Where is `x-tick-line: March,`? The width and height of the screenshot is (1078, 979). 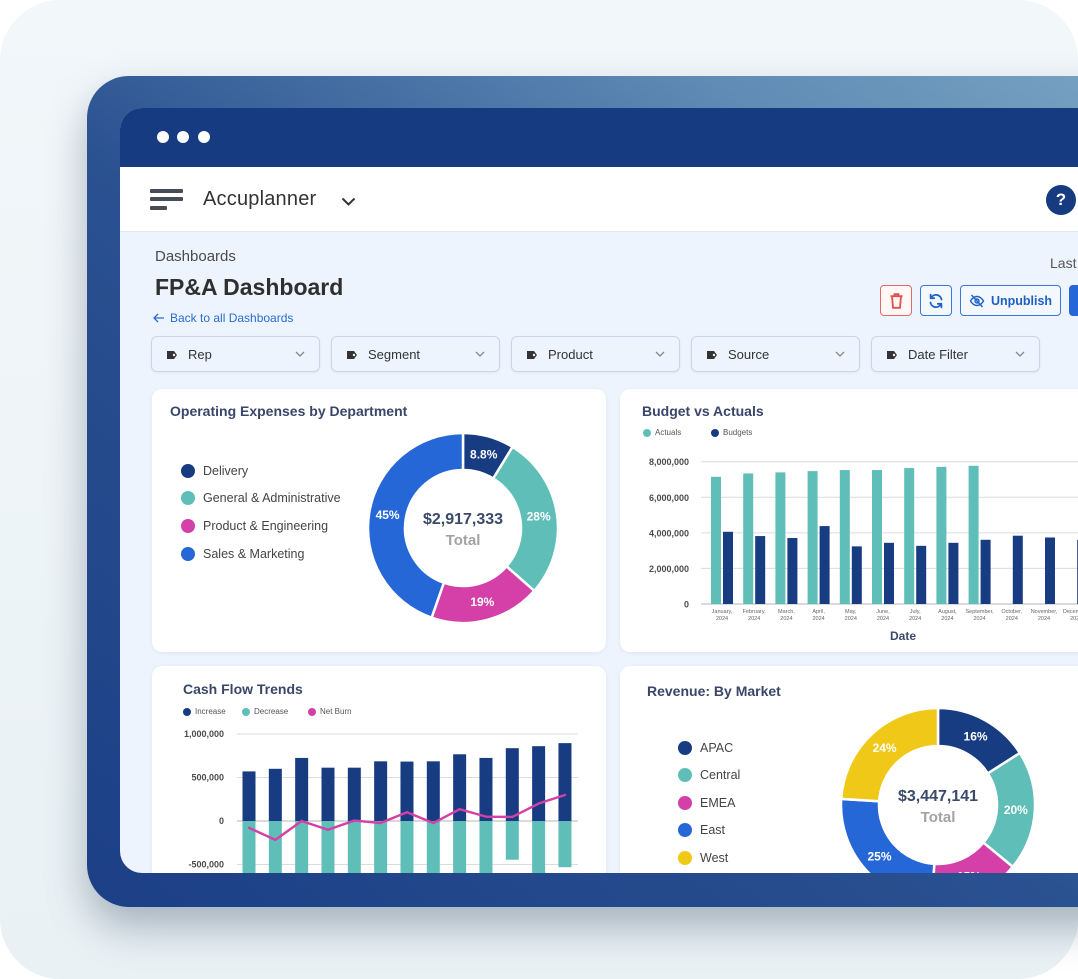 x-tick-line: March, is located at coordinates (786, 612).